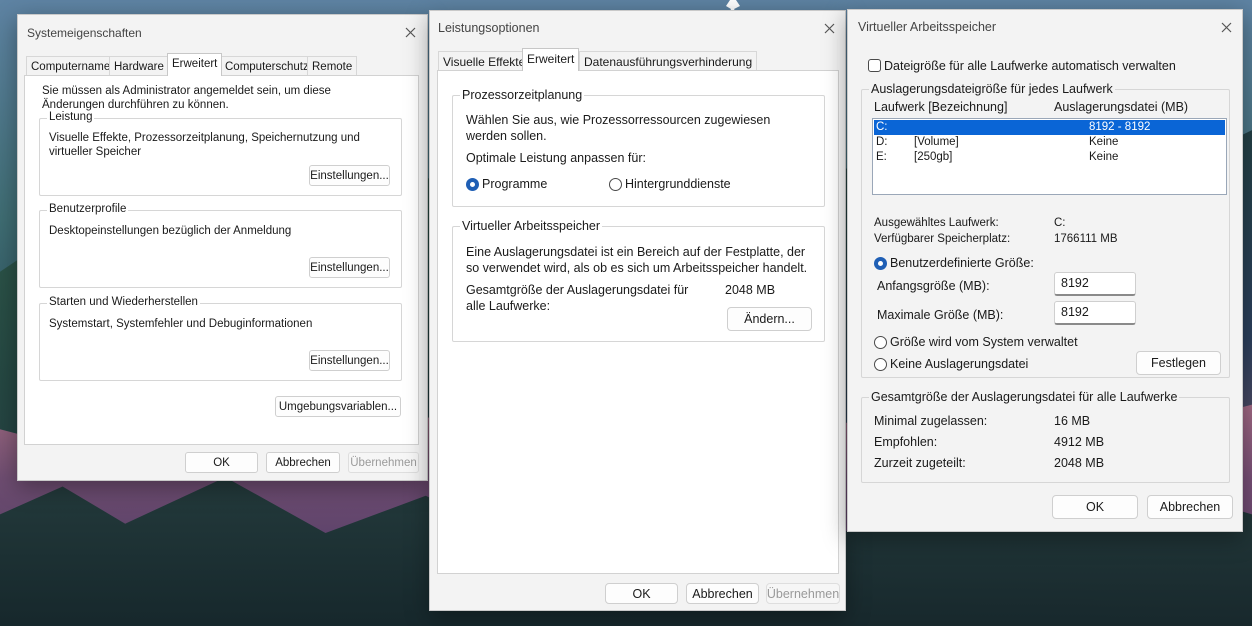 Image resolution: width=1252 pixels, height=626 pixels. Describe the element at coordinates (1086, 239) in the screenshot. I see `free-space-value: 1766111 MB` at that location.